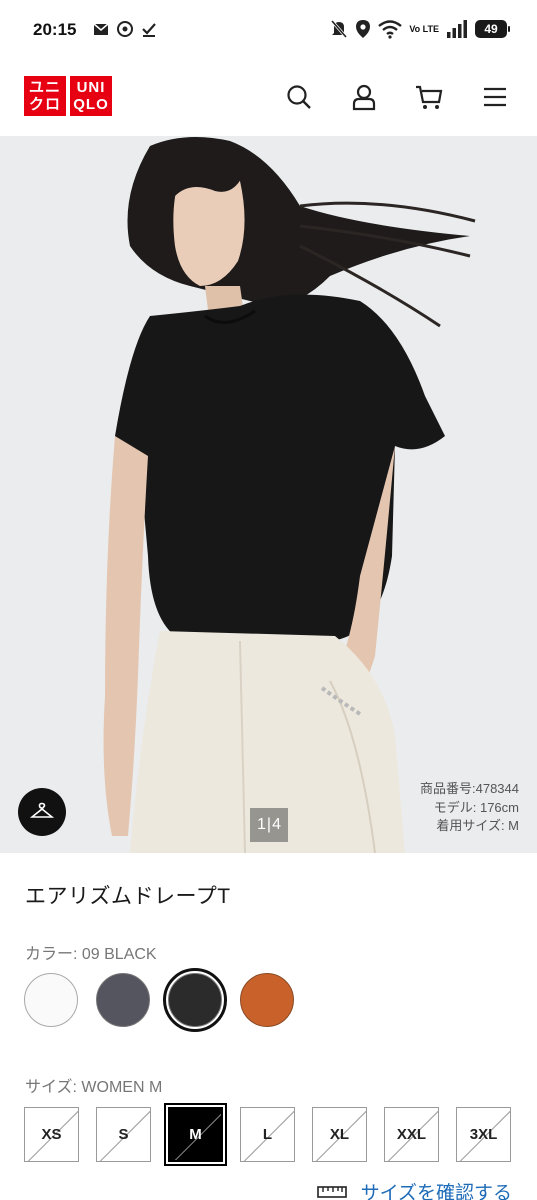 The width and height of the screenshot is (537, 1200). Describe the element at coordinates (269, 825) in the screenshot. I see `image-pager: 1 | 4` at that location.